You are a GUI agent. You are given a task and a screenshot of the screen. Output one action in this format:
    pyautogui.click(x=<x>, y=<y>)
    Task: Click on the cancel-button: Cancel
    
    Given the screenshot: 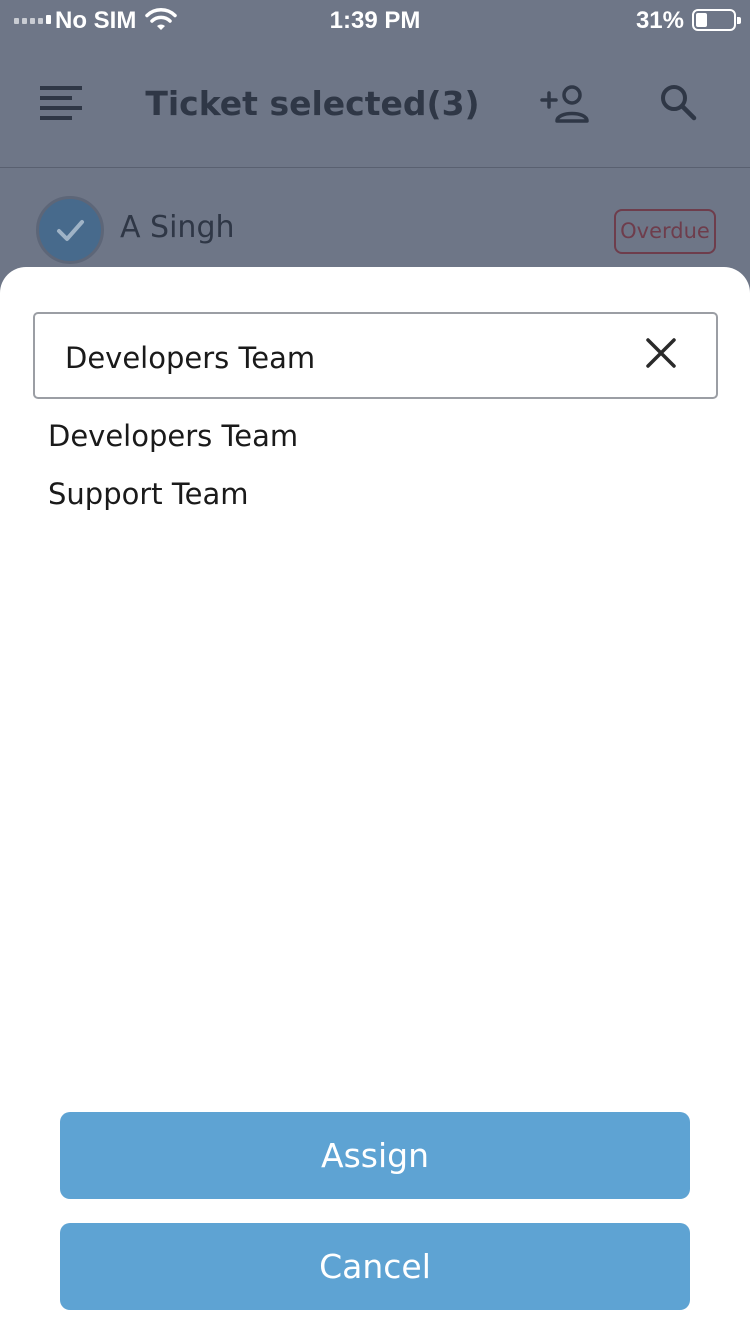 What is the action you would take?
    pyautogui.click(x=375, y=1266)
    